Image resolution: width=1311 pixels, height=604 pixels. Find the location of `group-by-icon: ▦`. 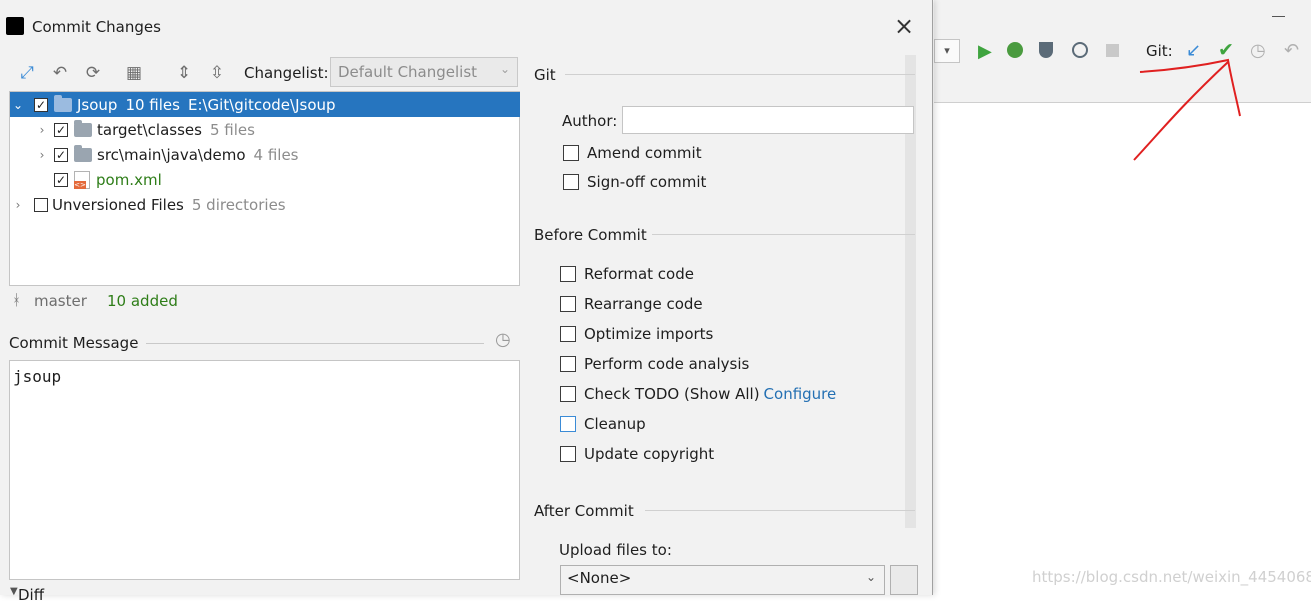

group-by-icon: ▦ is located at coordinates (134, 73).